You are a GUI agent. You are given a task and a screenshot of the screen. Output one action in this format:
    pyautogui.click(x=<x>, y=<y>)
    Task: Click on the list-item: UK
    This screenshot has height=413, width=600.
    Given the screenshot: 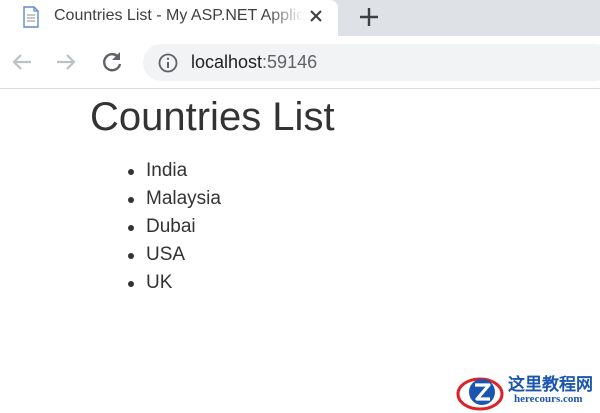 What is the action you would take?
    pyautogui.click(x=174, y=283)
    